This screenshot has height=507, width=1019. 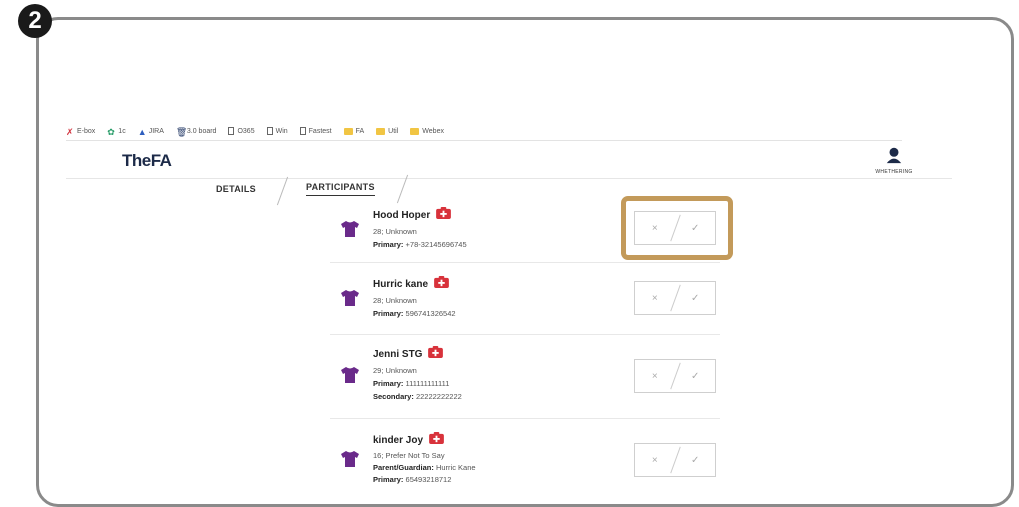 What do you see at coordinates (150, 132) in the screenshot?
I see `bookmark-jira: ▲ JIRA` at bounding box center [150, 132].